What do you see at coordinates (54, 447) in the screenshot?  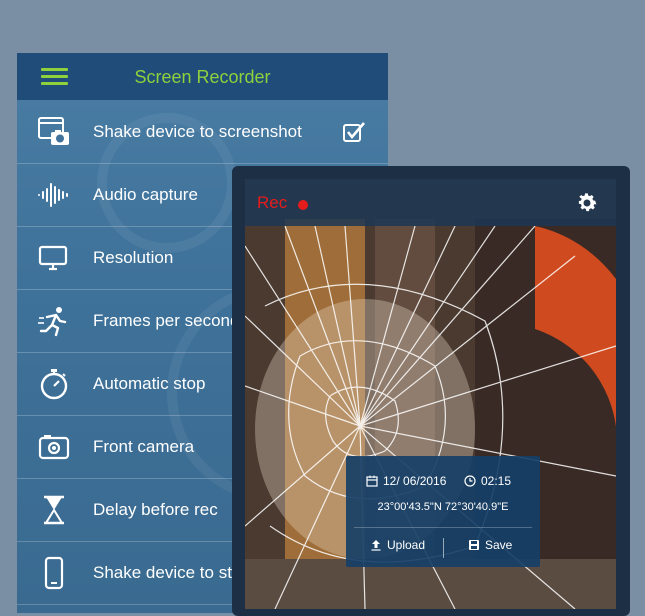 I see `front-camera-icon` at bounding box center [54, 447].